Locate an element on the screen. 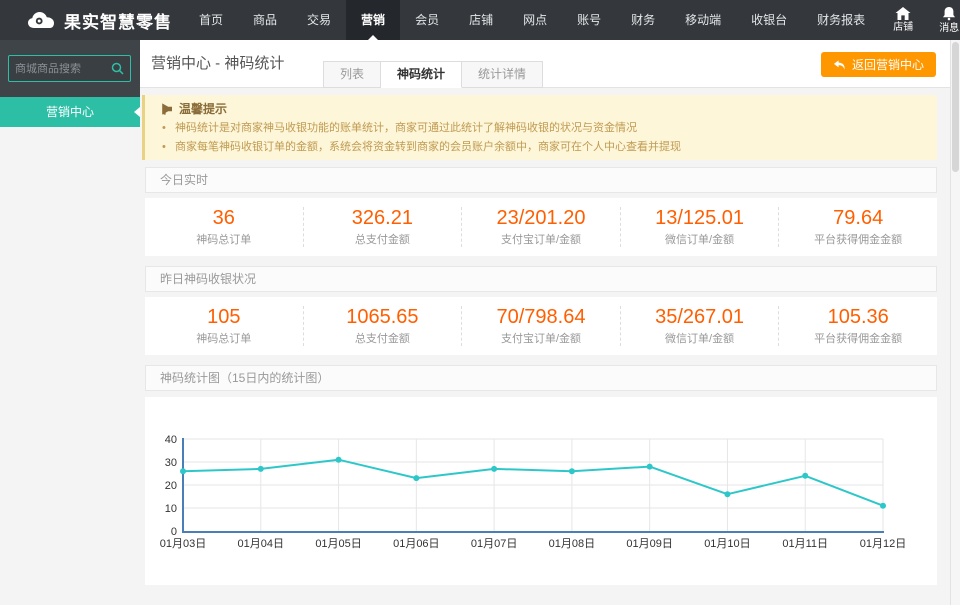 The image size is (960, 605). stat-item: 1065.65 总支付金额 is located at coordinates (382, 326).